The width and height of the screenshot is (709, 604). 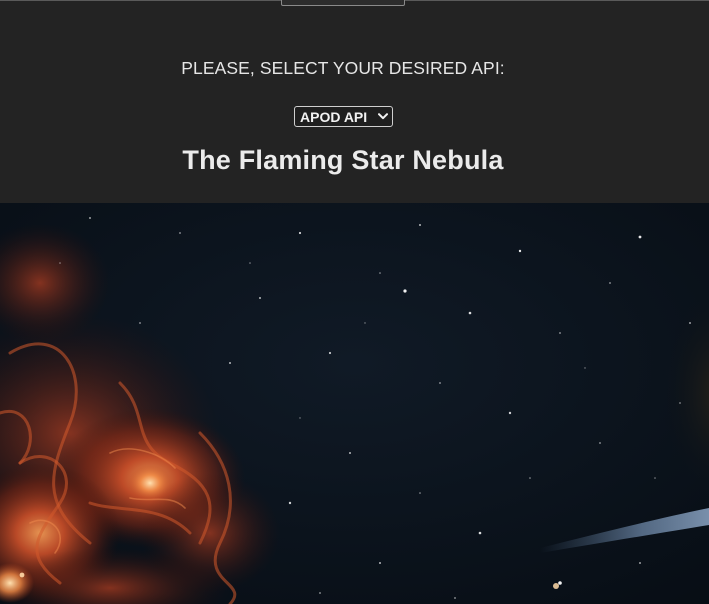 I want to click on api-prompt-label: PLEASE, SELECT YOUR DESIRED API:, so click(x=343, y=68).